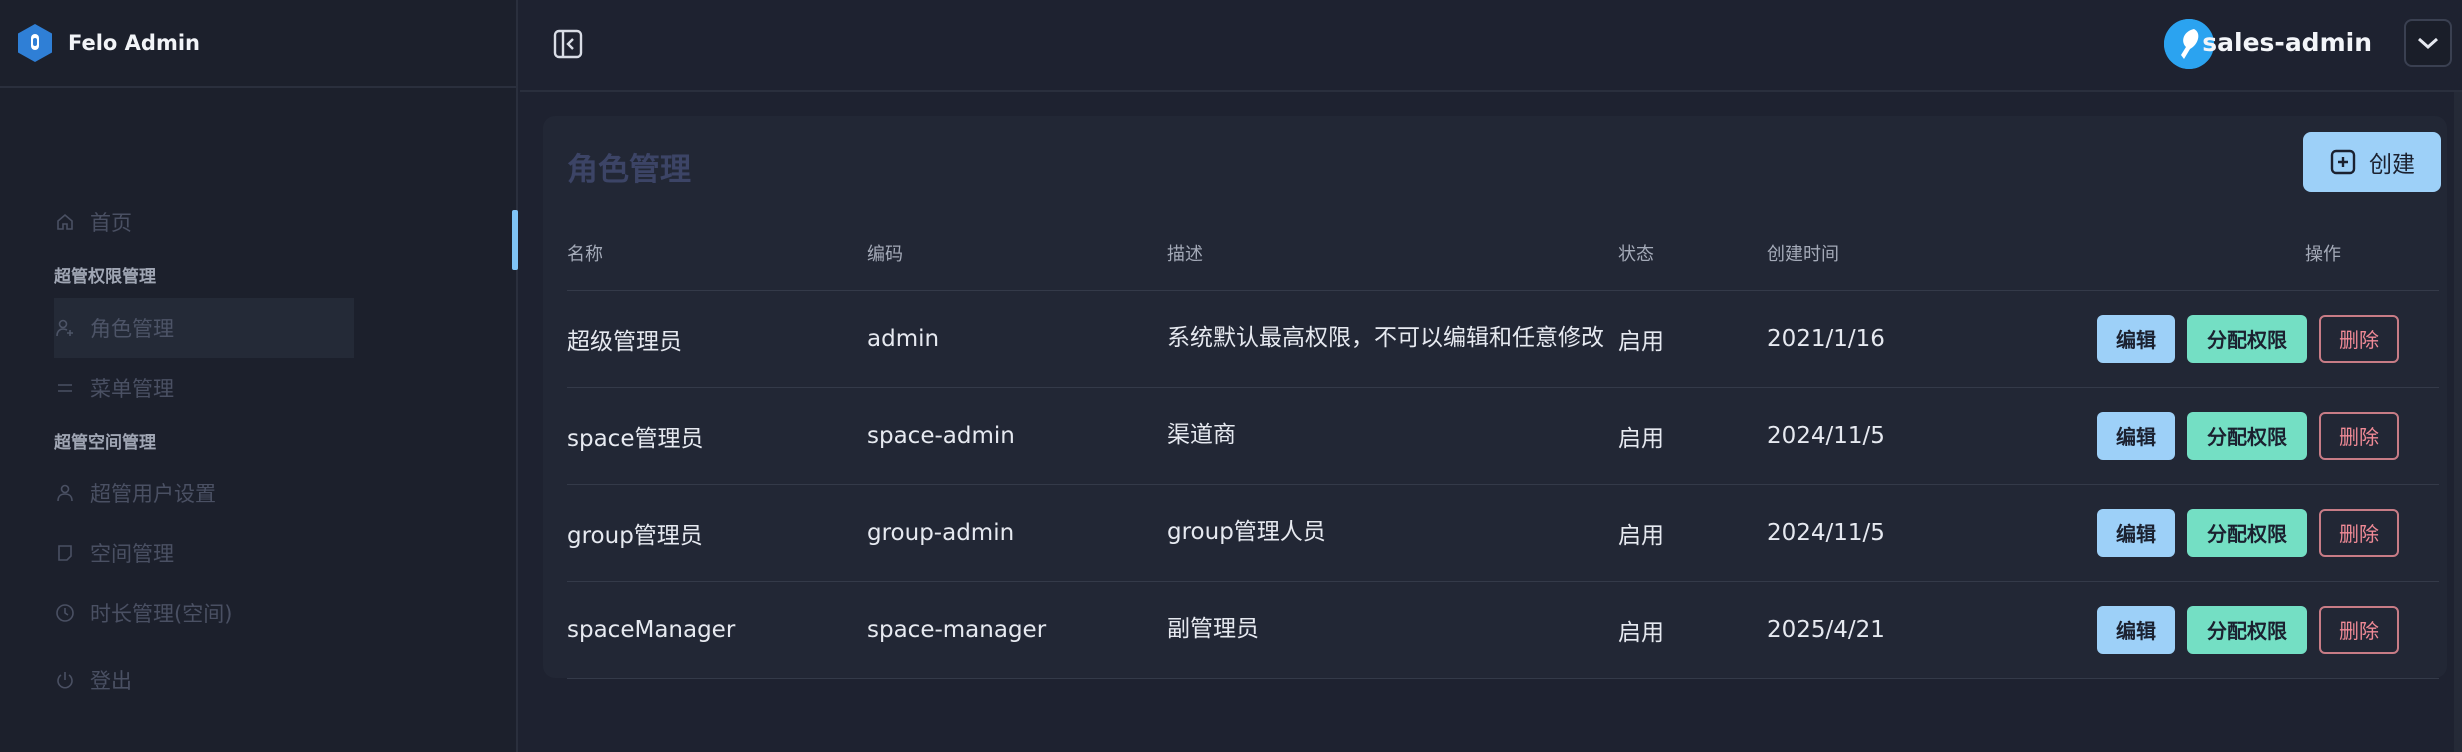  I want to click on cell-name: space管理员, so click(717, 436).